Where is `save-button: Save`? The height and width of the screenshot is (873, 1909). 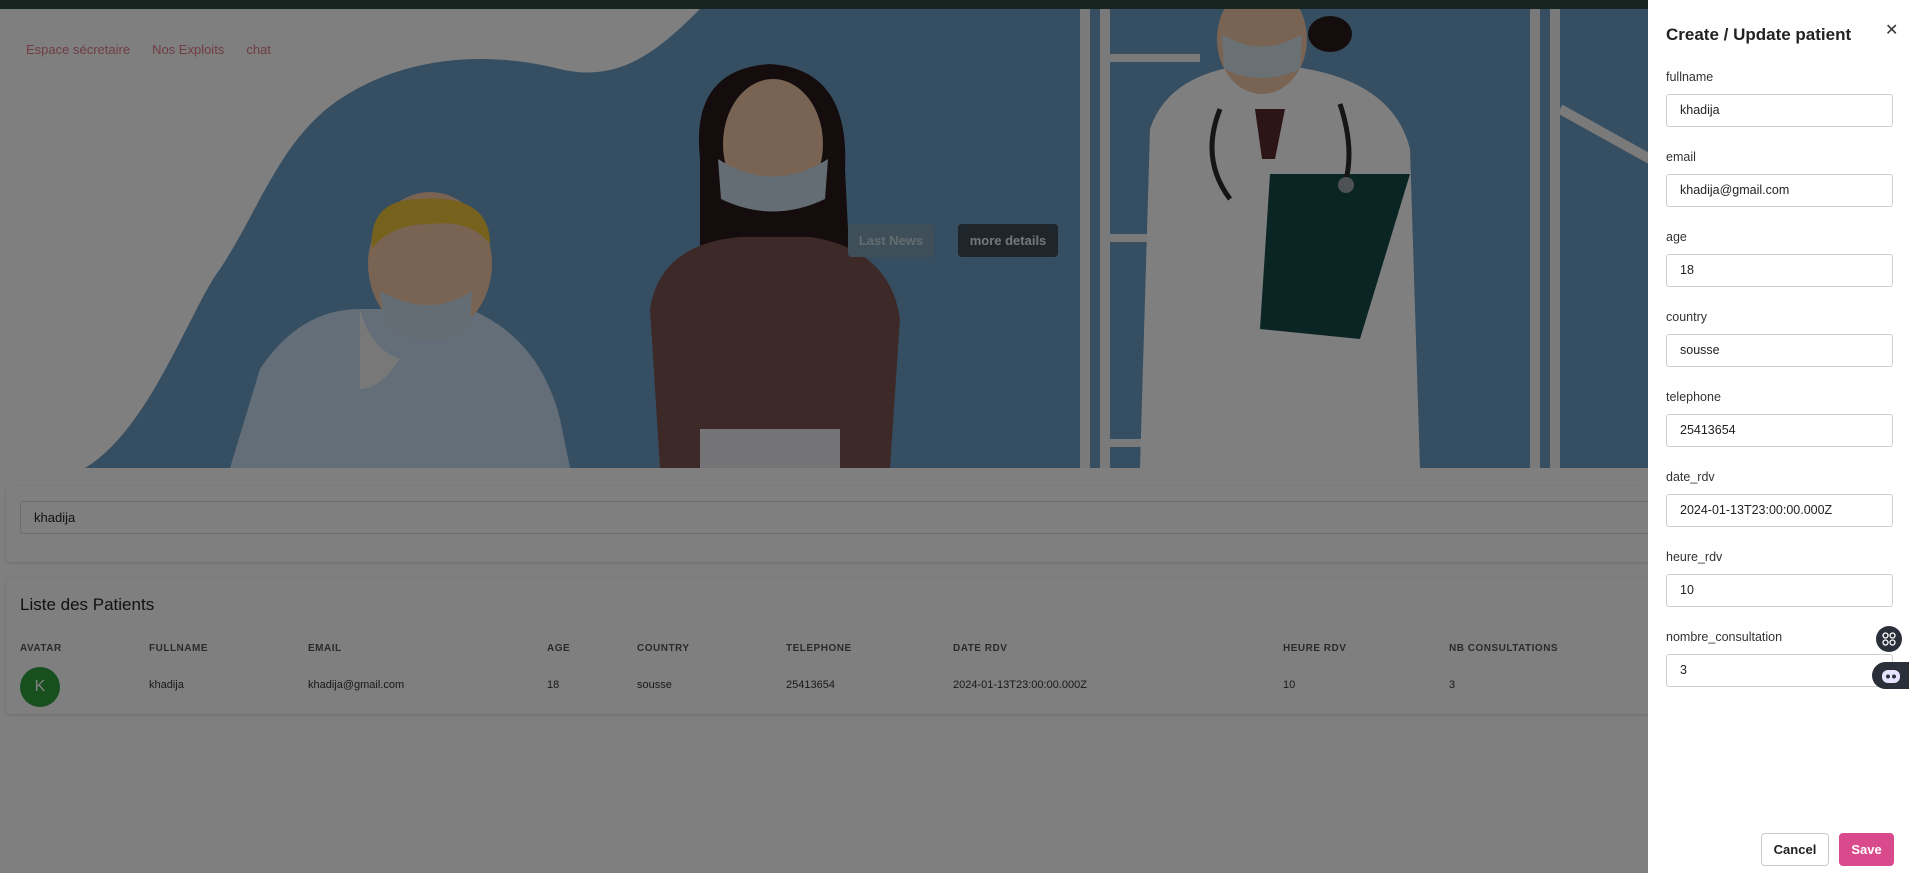 save-button: Save is located at coordinates (1866, 849).